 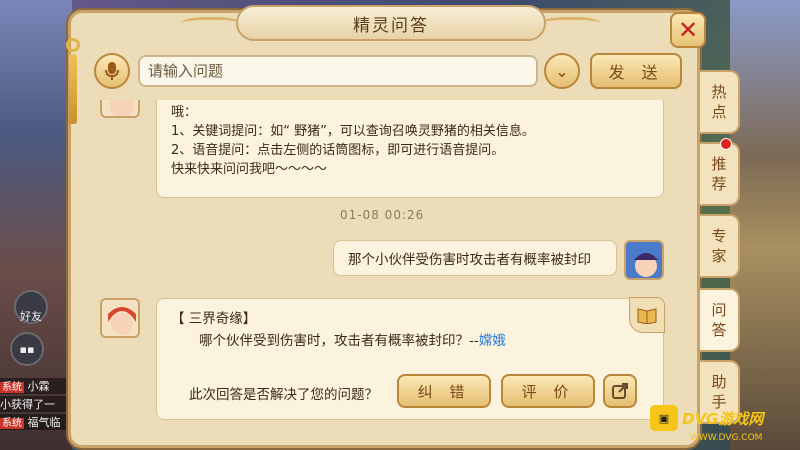 I want to click on correct-label: 纠 错, so click(x=444, y=391).